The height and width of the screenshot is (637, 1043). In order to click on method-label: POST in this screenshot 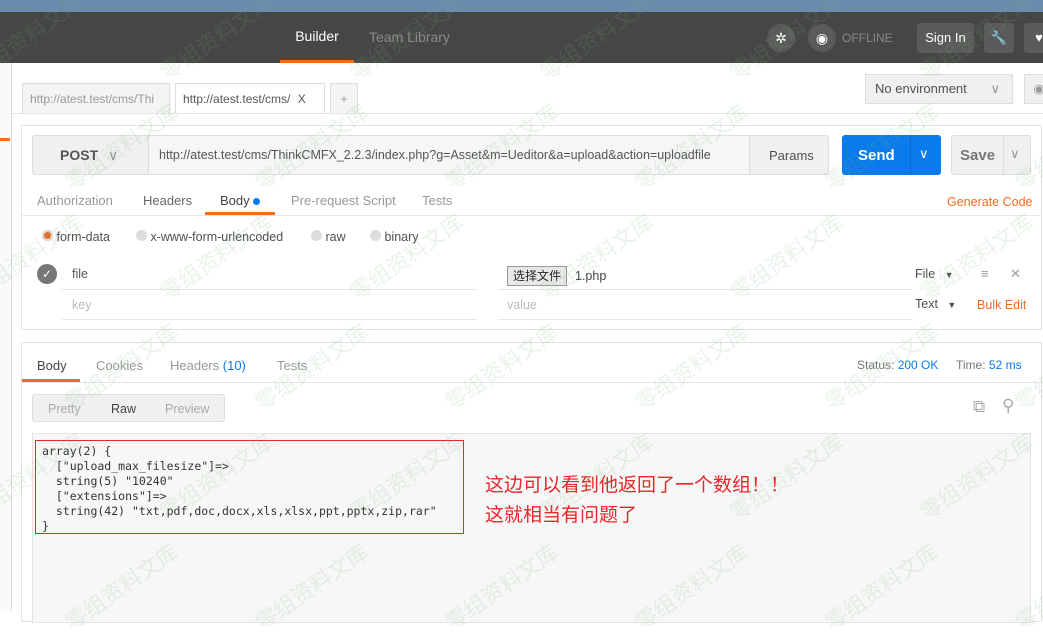, I will do `click(79, 155)`.